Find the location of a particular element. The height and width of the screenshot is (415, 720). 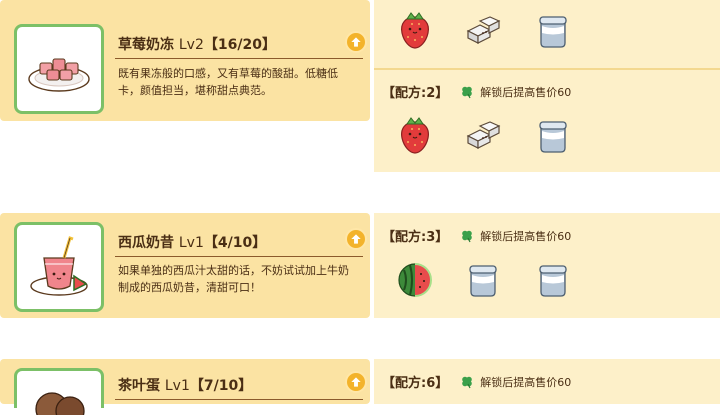

dessert-description: 如果单独的西瓜汁太甜的话，不妨试试加上牛奶制成的西瓜奶昔，清甜可口！ is located at coordinates (233, 279).